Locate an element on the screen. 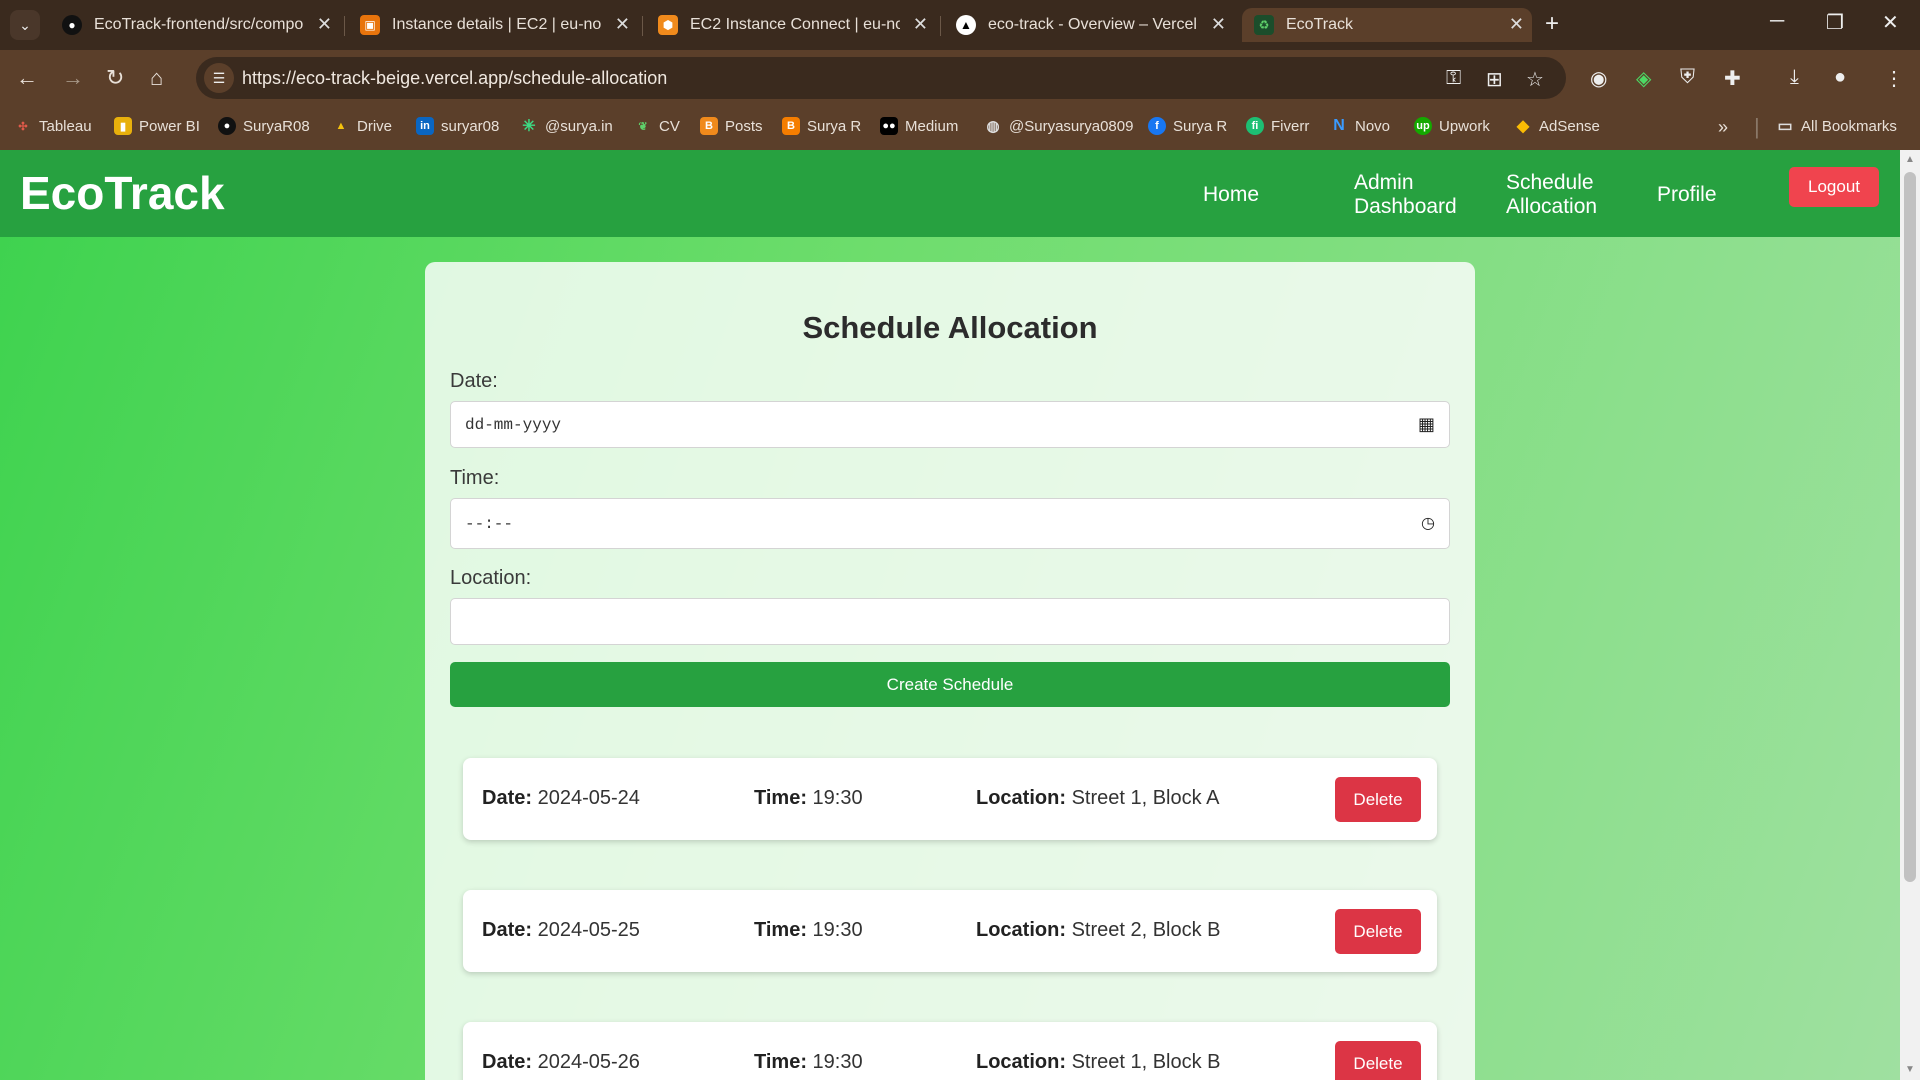 This screenshot has width=1920, height=1080. bookmark-facebook: f Surya R is located at coordinates (1187, 126).